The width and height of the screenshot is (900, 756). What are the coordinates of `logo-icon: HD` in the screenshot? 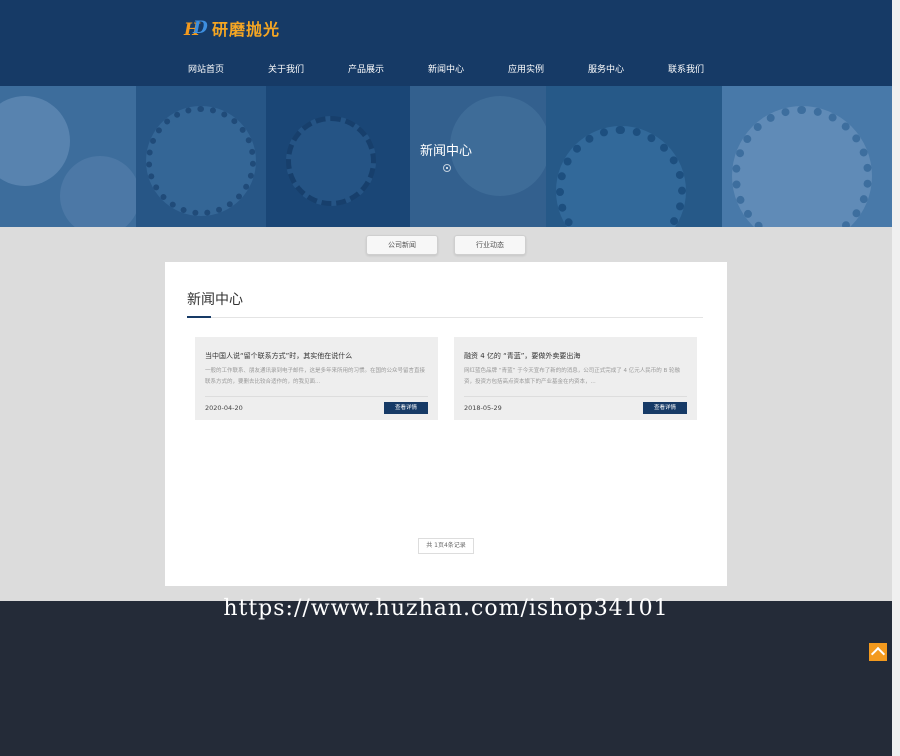 It's located at (196, 29).